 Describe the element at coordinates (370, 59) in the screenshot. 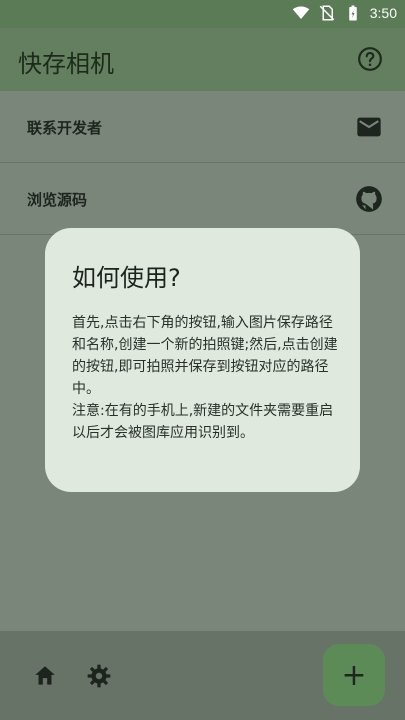

I see `help-circle-icon` at that location.